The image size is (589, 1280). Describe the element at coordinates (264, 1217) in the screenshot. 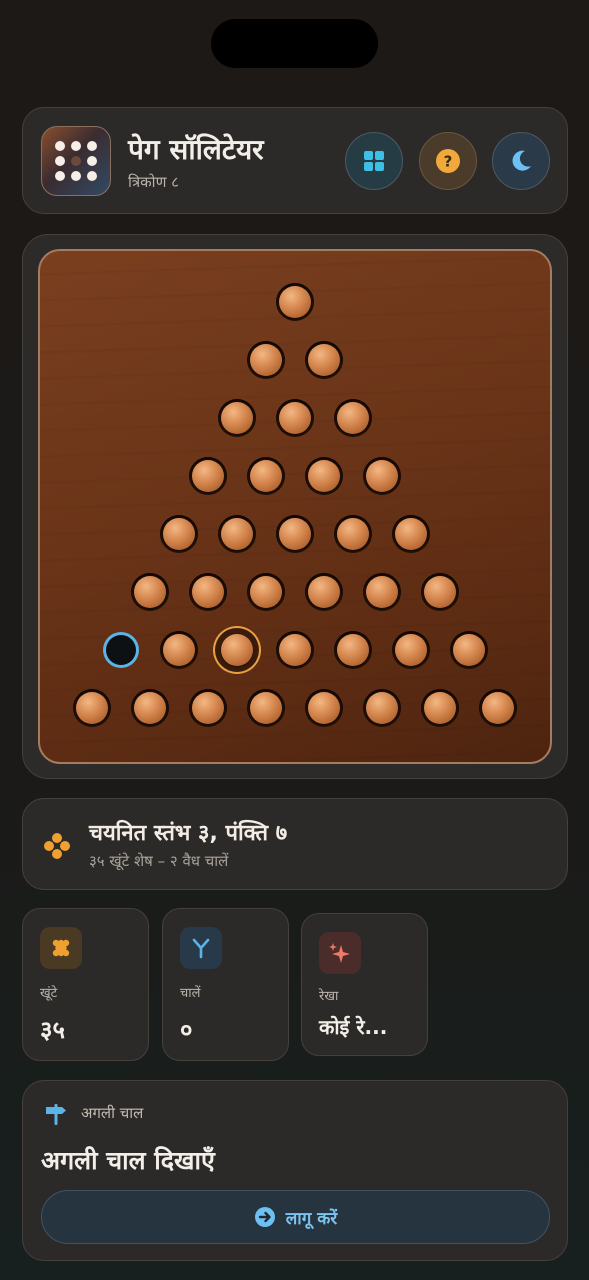

I see `arrow-right-circle-icon` at that location.